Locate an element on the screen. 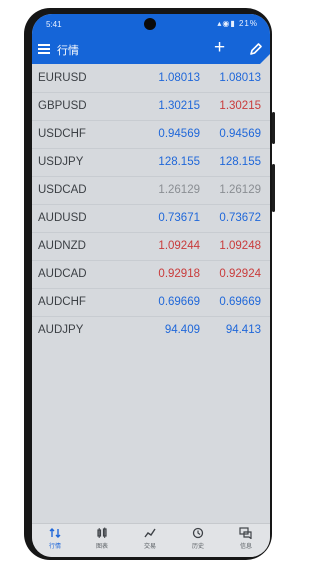 Image resolution: width=320 pixels, height=567 pixels. quote-row: AUDNZD 1.09244 1.09248 is located at coordinates (151, 247).